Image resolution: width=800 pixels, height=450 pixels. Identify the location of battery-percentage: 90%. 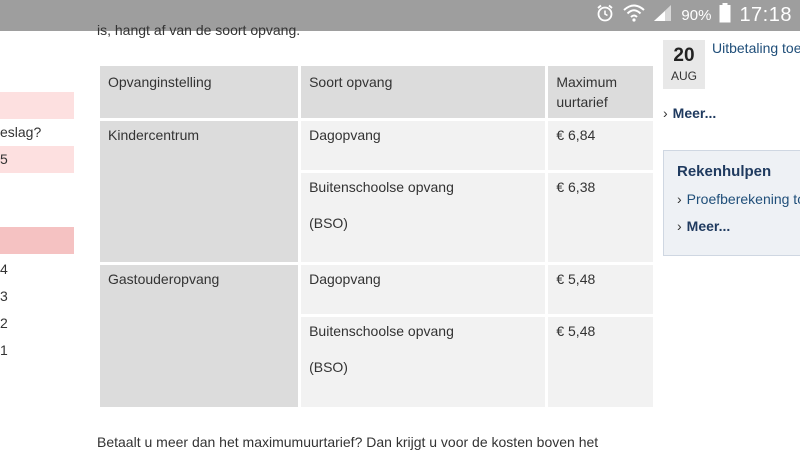
(696, 15).